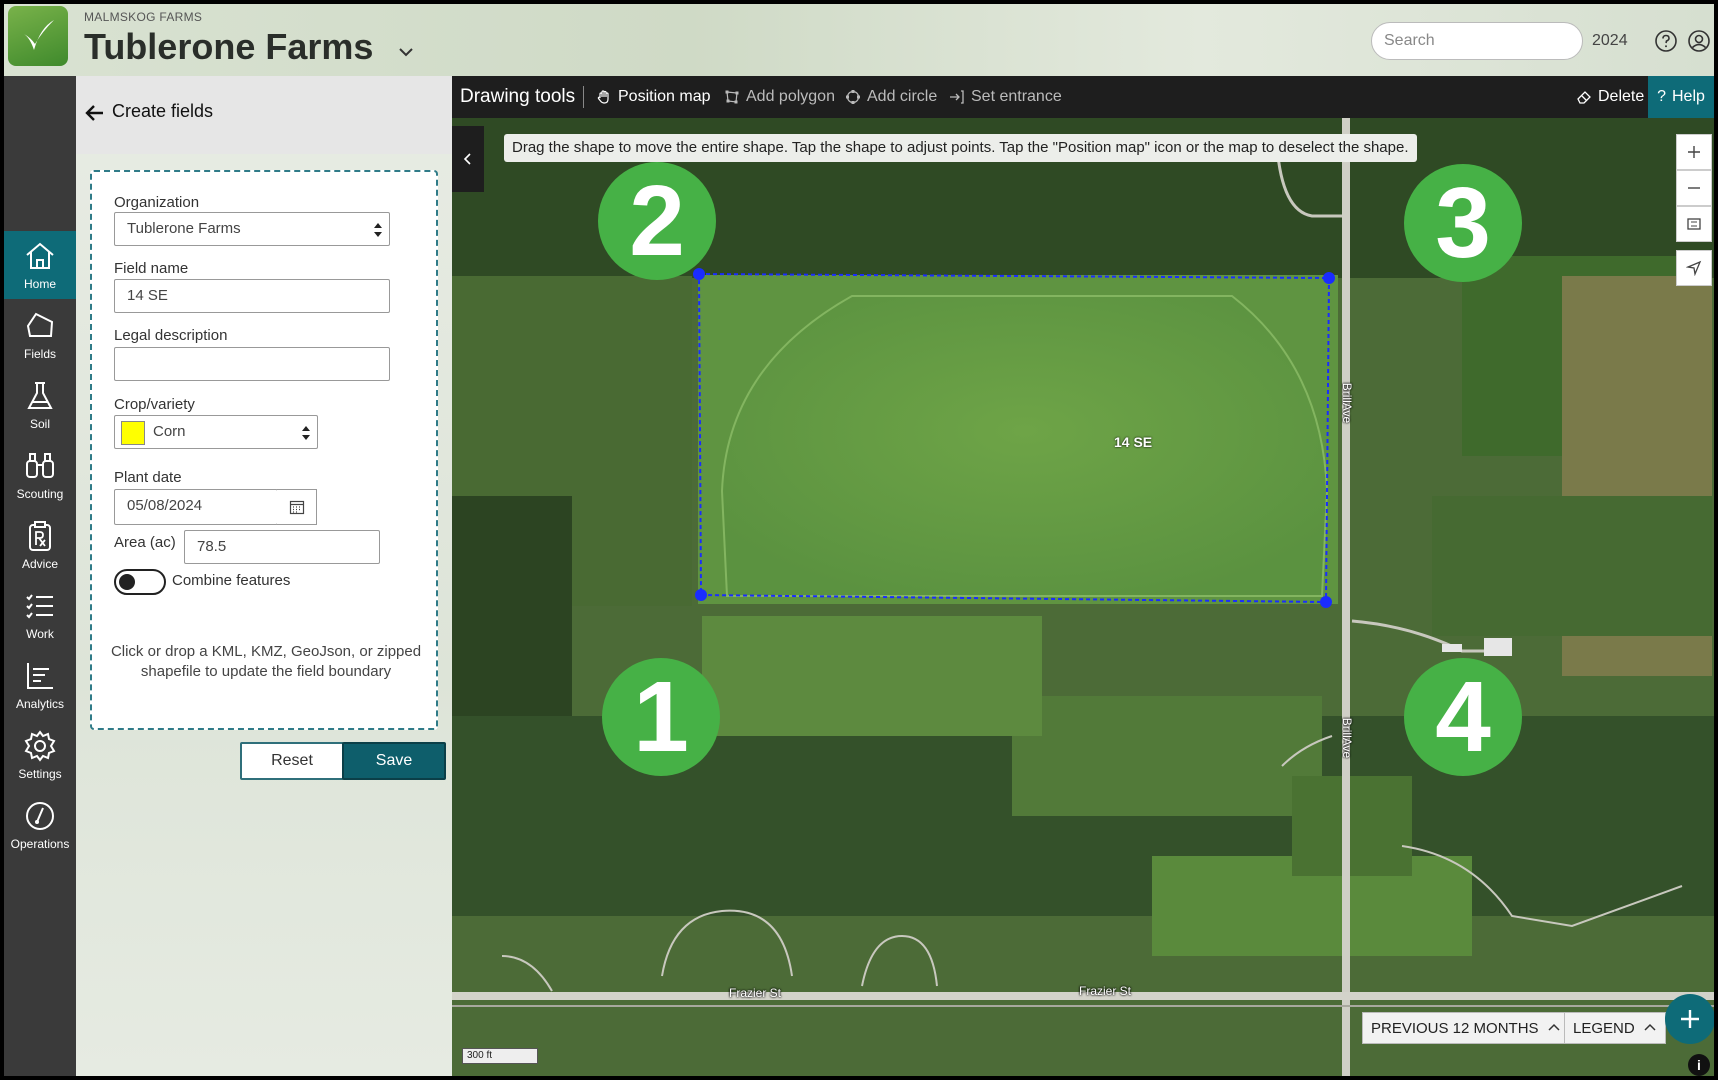 This screenshot has height=1080, width=1718. Describe the element at coordinates (40, 676) in the screenshot. I see `chart-icon` at that location.